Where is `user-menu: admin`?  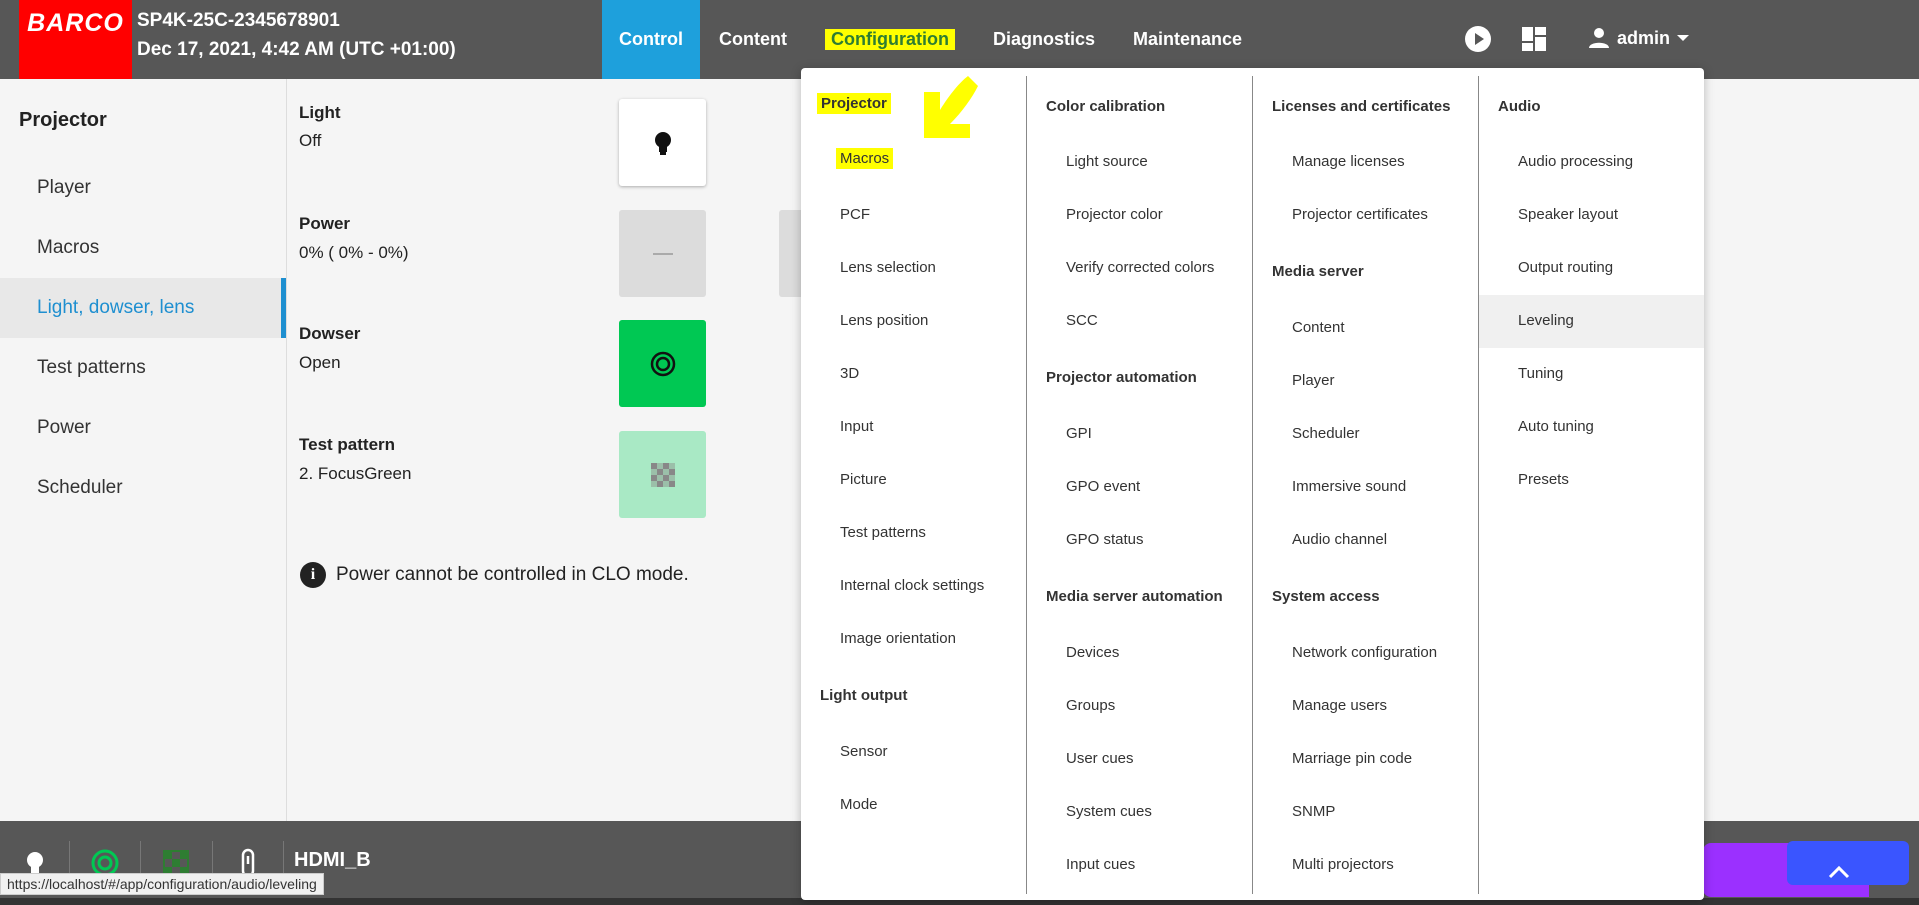
user-menu: admin is located at coordinates (1638, 38).